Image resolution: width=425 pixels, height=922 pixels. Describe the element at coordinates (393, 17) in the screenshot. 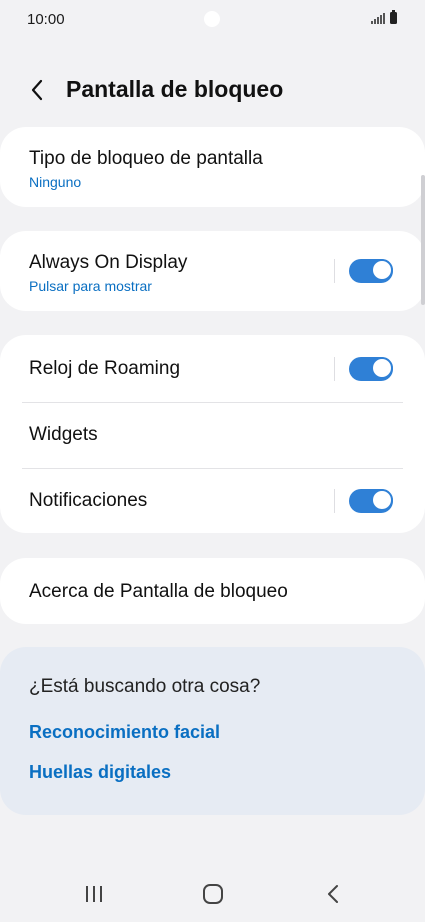

I see `battery-icon` at that location.